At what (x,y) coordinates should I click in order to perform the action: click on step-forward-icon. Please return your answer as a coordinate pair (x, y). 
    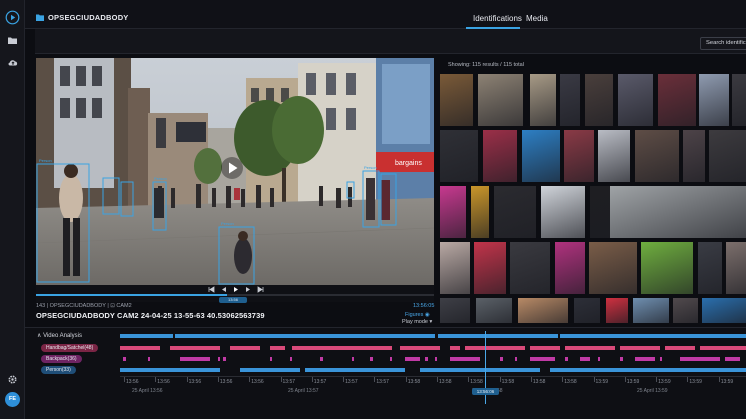
    Looking at the image, I should click on (248, 289).